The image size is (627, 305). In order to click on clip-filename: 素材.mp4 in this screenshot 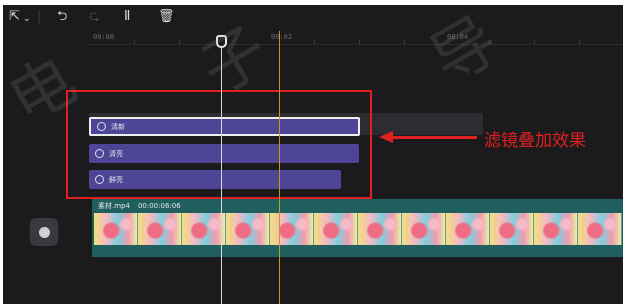, I will do `click(114, 206)`.